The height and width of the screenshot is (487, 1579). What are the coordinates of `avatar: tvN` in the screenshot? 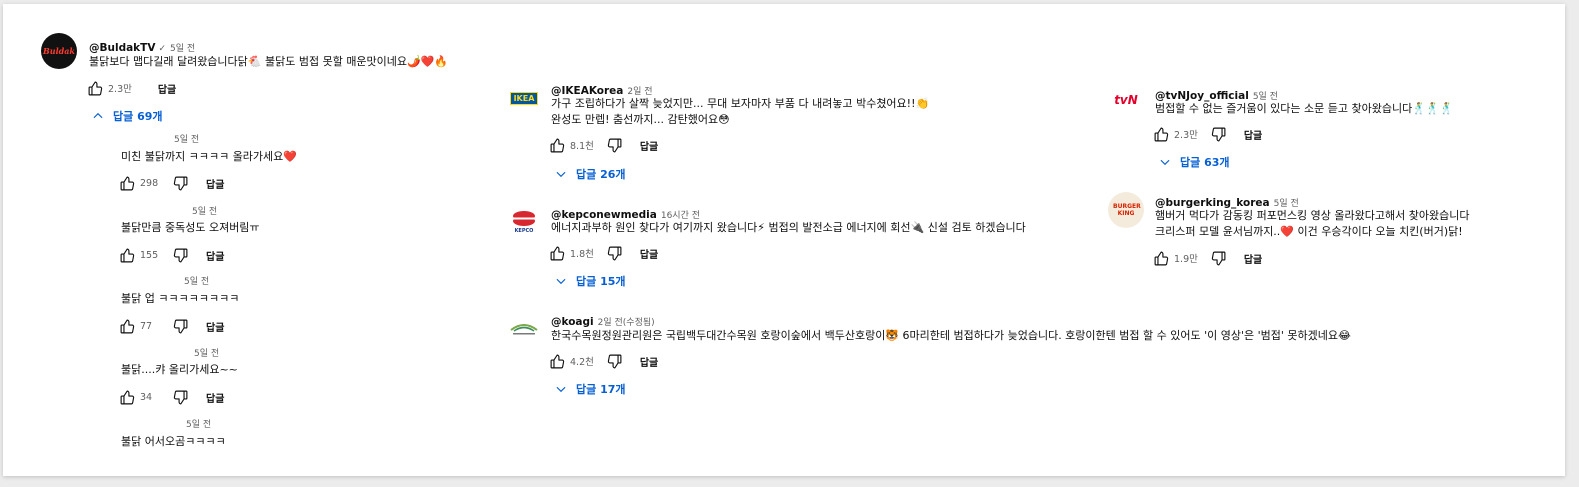 It's located at (1126, 100).